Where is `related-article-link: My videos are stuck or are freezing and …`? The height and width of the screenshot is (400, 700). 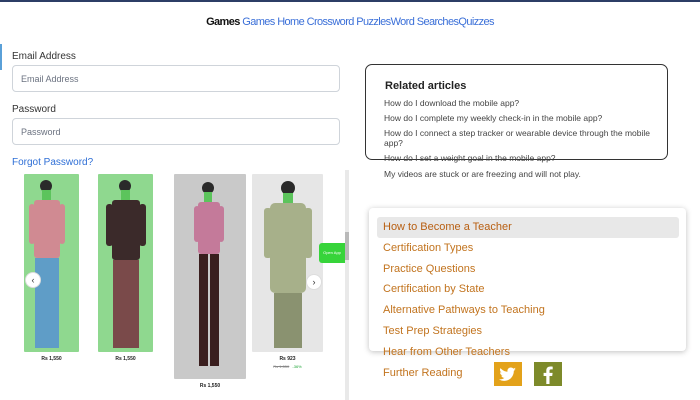 related-article-link: My videos are stuck or are freezing and … is located at coordinates (521, 174).